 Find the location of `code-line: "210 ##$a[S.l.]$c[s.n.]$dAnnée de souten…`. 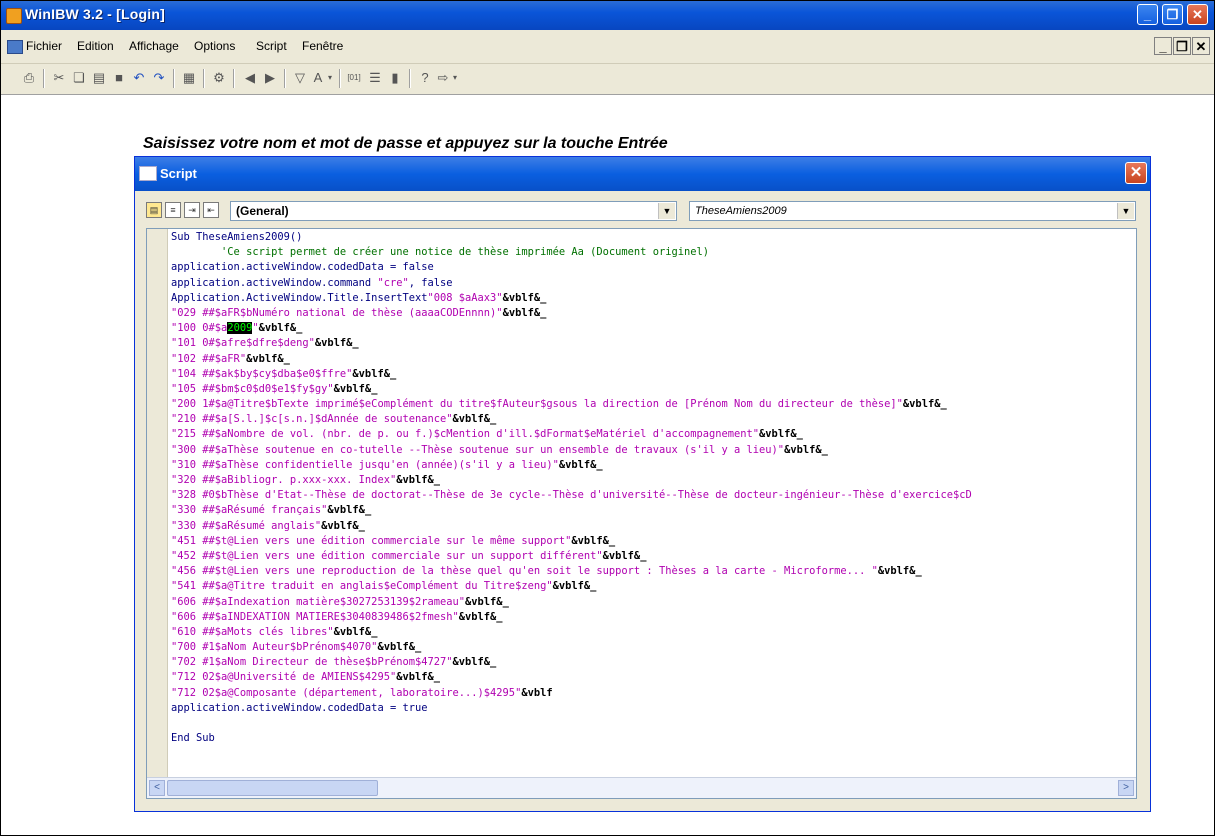

code-line: "210 ##$a[S.l.]$c[s.n.]$dAnnée de souten… is located at coordinates (653, 419).